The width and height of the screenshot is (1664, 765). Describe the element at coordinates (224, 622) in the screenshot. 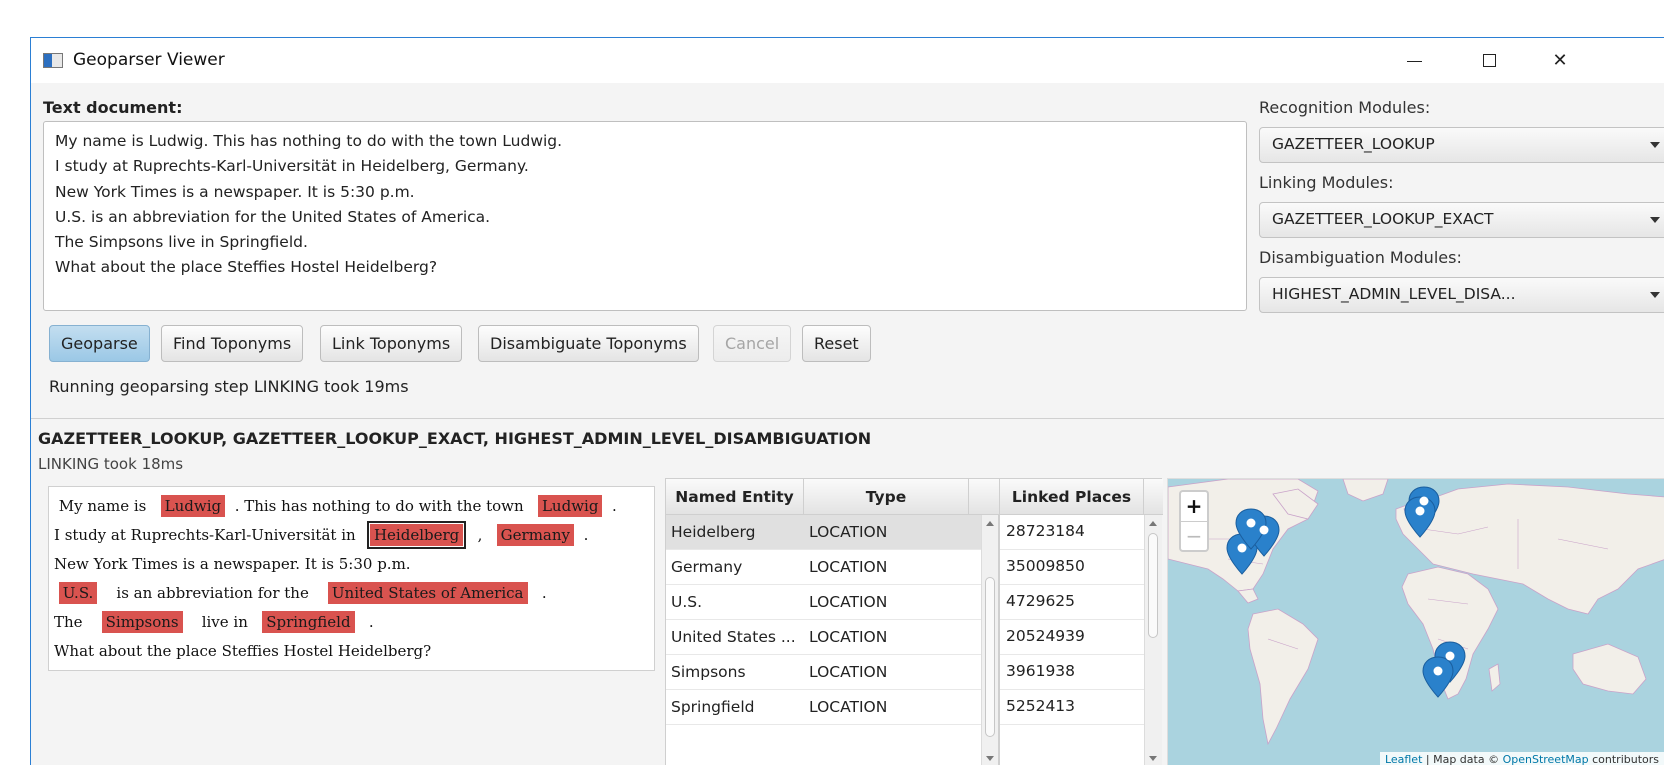

I see `doc-text: live in` at that location.